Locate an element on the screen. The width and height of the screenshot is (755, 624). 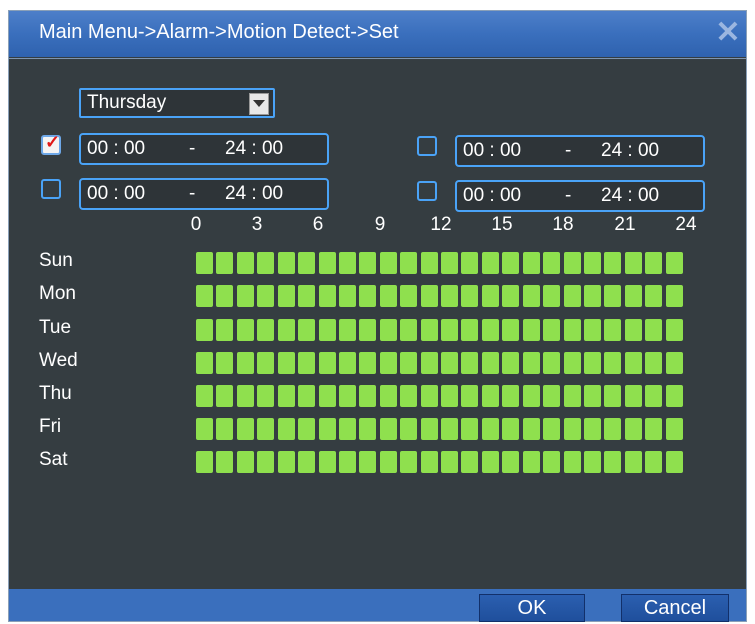
period-1-checkbox: ✓ is located at coordinates (51, 143).